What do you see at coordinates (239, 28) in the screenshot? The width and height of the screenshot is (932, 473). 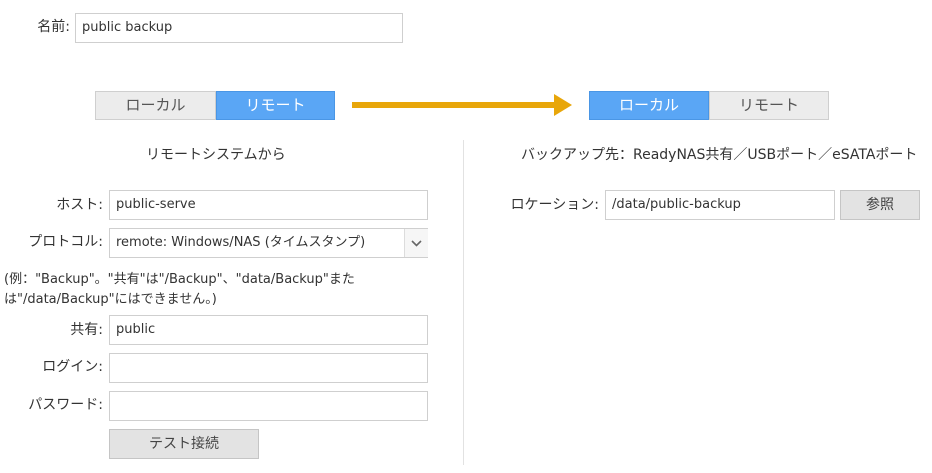 I see `name-input: public backup` at bounding box center [239, 28].